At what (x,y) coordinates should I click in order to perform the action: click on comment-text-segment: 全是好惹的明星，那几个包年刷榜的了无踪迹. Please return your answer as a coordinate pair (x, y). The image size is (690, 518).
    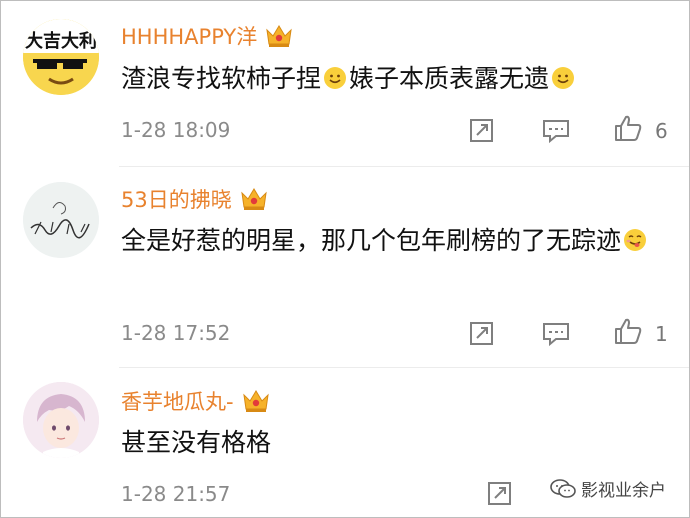
    Looking at the image, I should click on (371, 240).